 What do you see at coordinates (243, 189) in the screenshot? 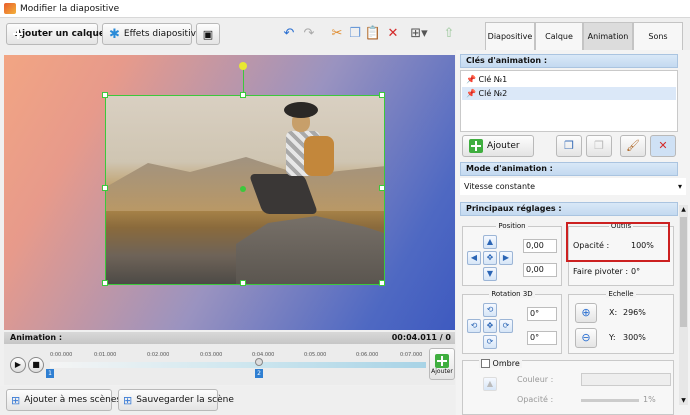
I see `anchor-point` at bounding box center [243, 189].